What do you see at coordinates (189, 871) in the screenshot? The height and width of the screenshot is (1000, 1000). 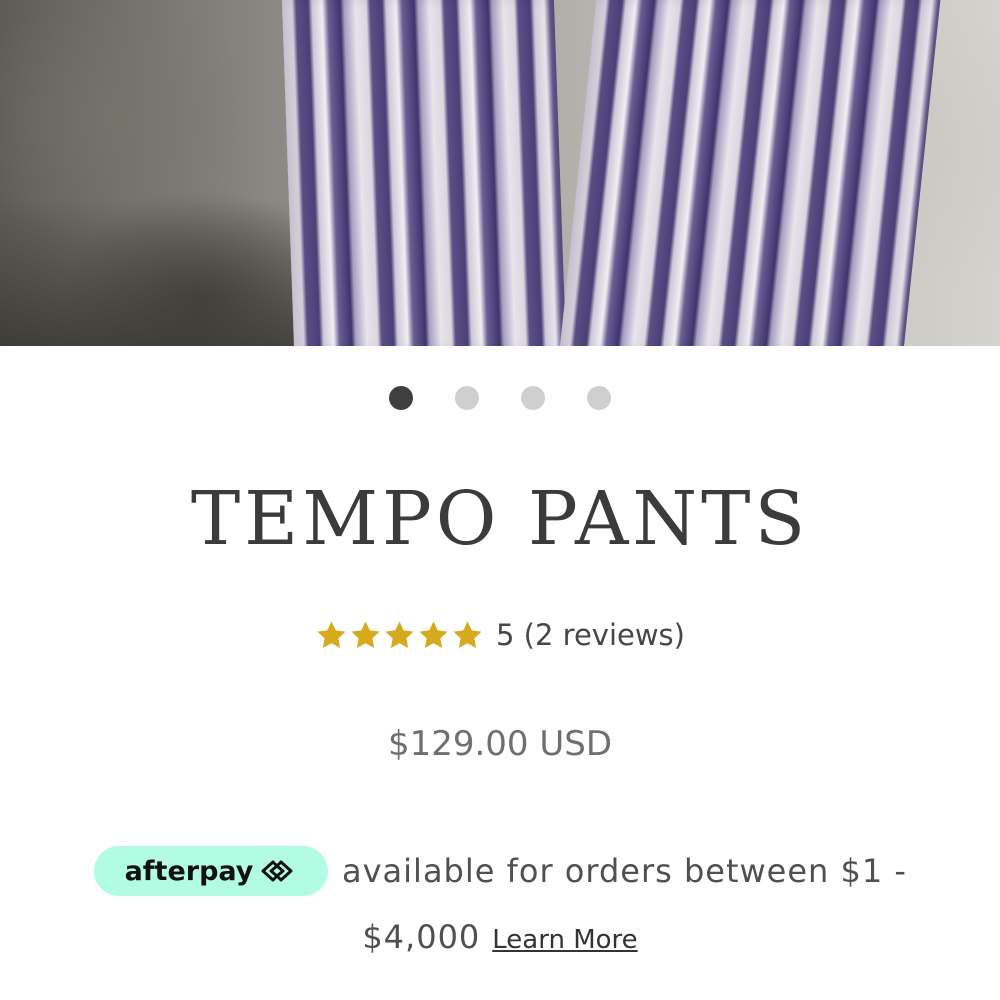 I see `afterpay-logo-text: afterpay` at bounding box center [189, 871].